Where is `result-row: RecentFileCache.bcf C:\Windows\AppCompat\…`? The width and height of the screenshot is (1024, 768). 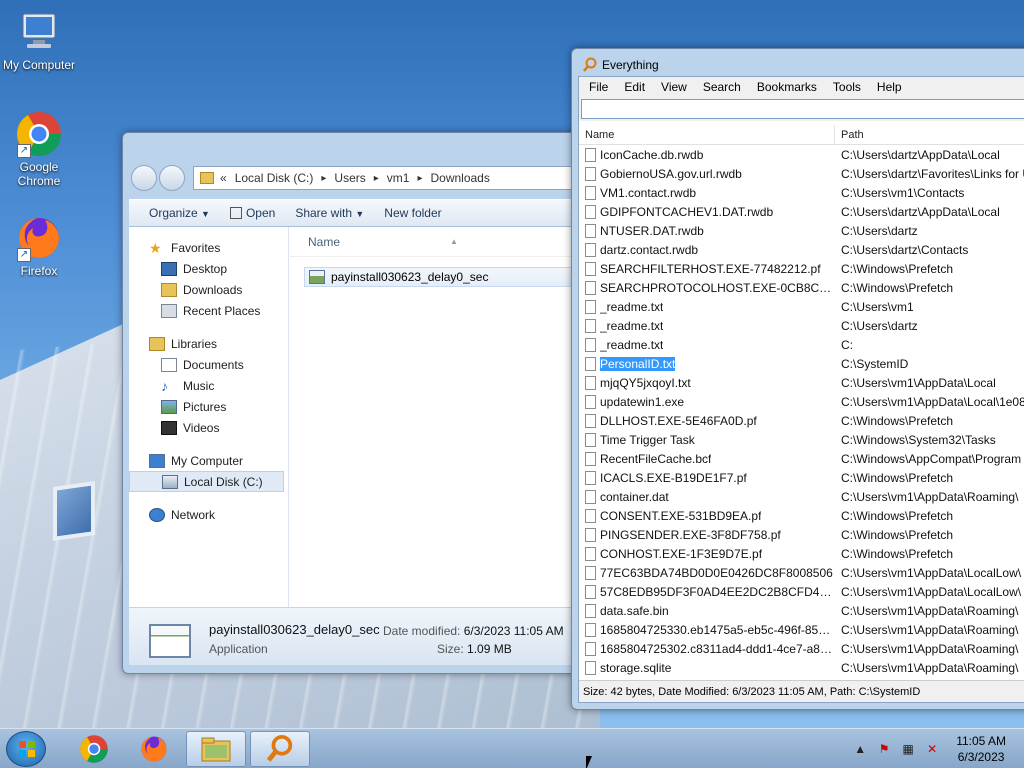
result-row: RecentFileCache.bcf C:\Windows\AppCompat\… is located at coordinates (801, 458).